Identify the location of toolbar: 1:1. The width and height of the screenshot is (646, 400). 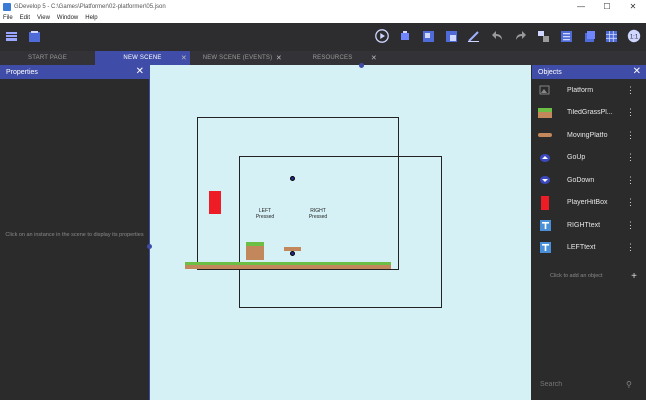
(323, 37).